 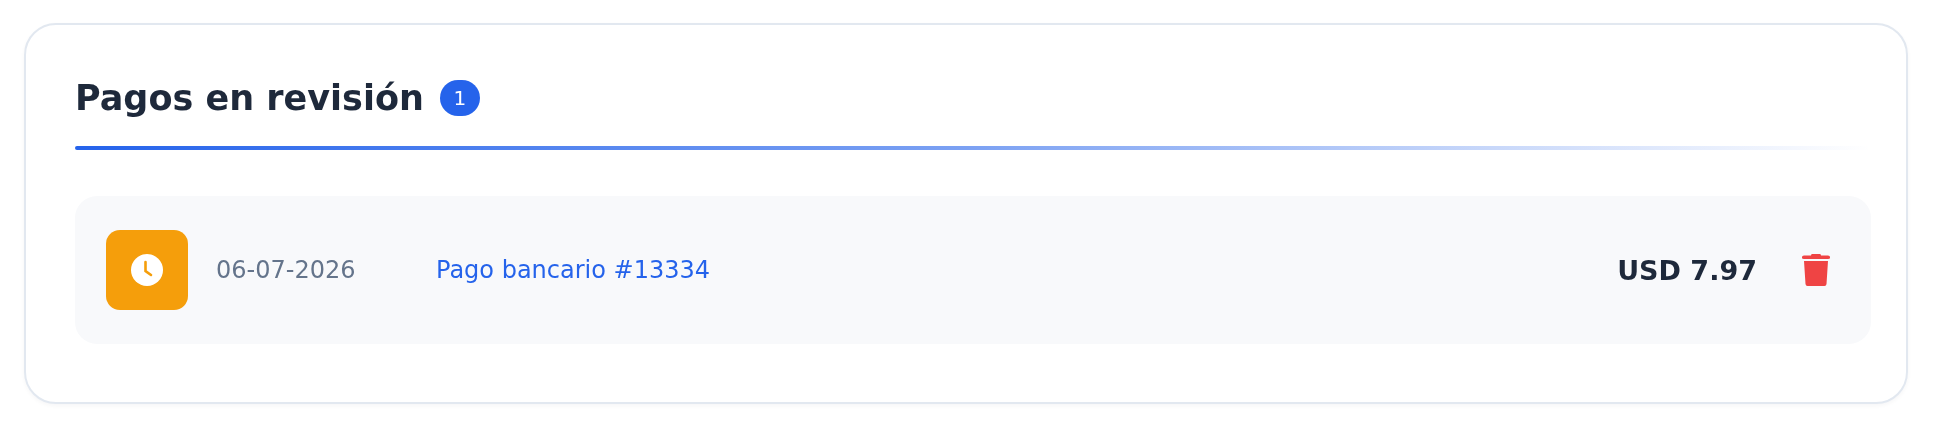 I want to click on payment-date: 06-07-2026, so click(x=286, y=270).